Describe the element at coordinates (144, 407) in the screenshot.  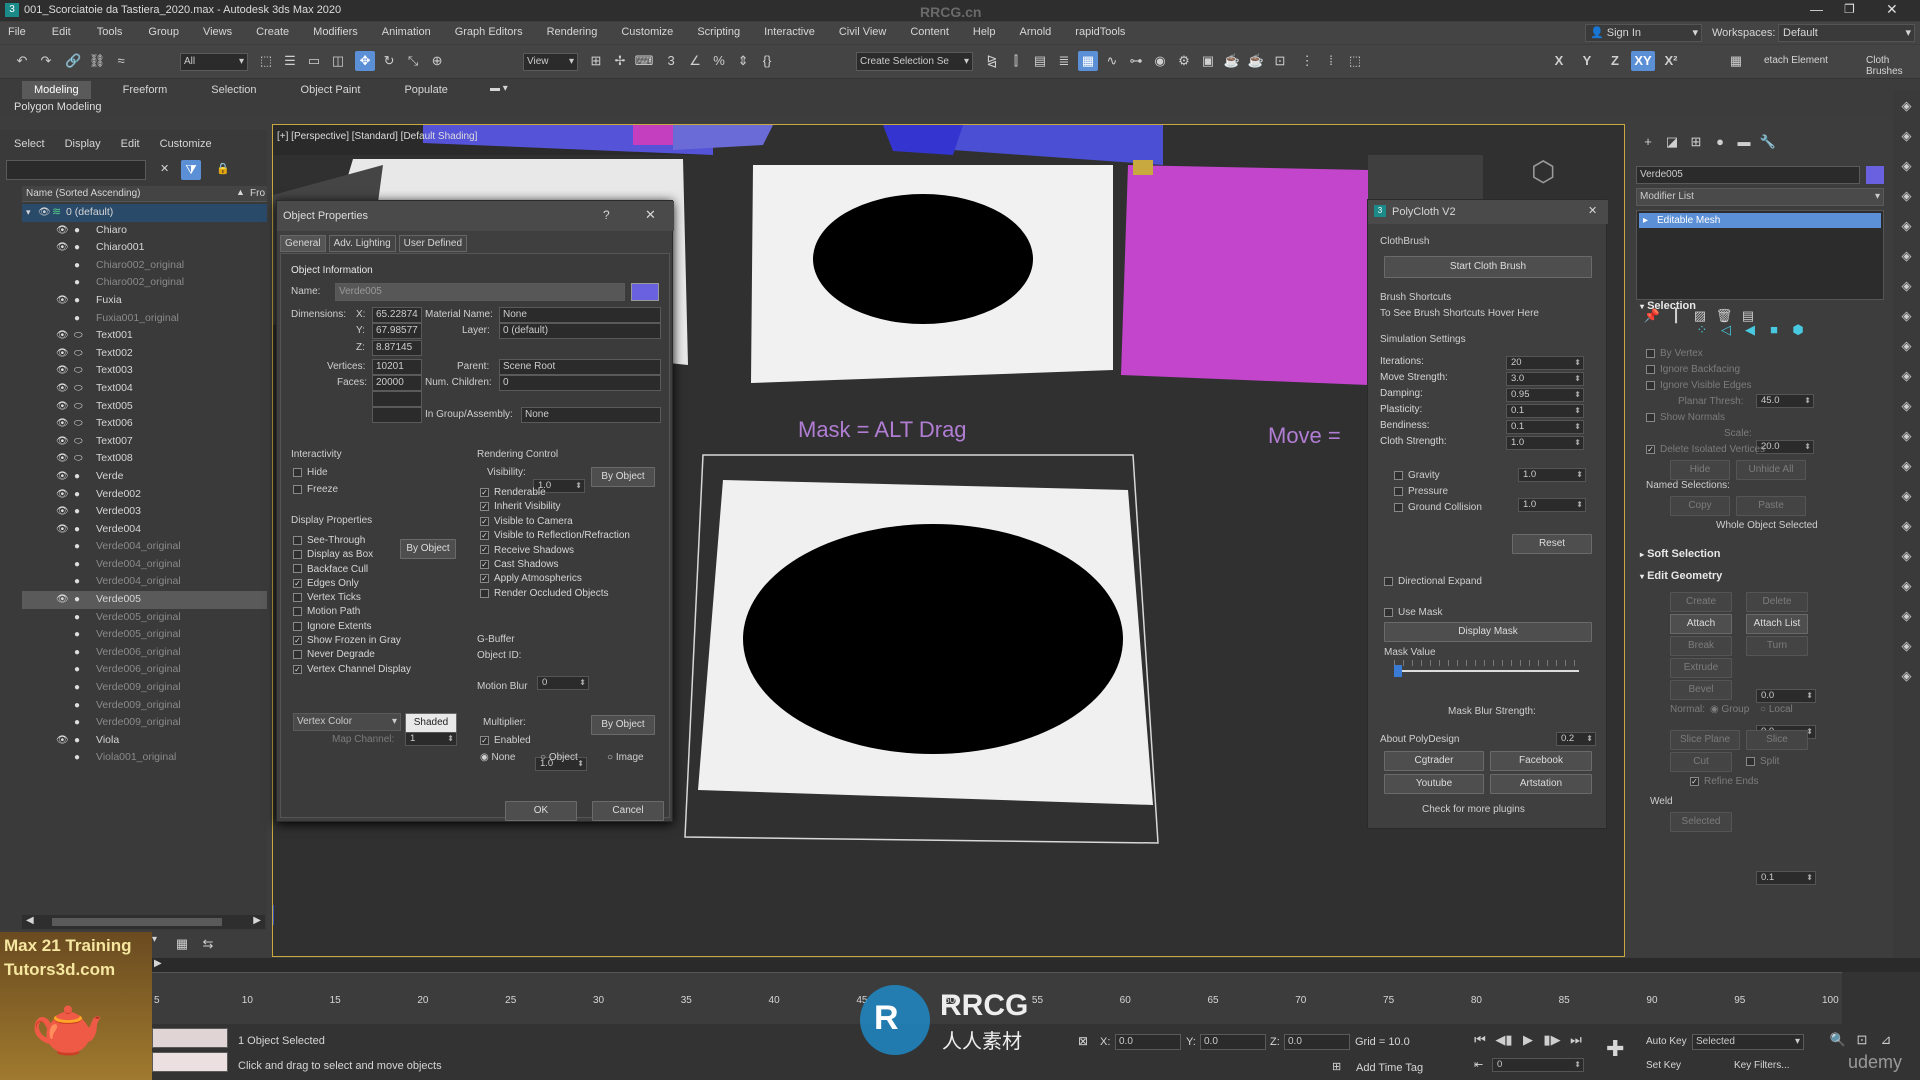
I see `outliner-row: 👁 ⬭ Text005` at that location.